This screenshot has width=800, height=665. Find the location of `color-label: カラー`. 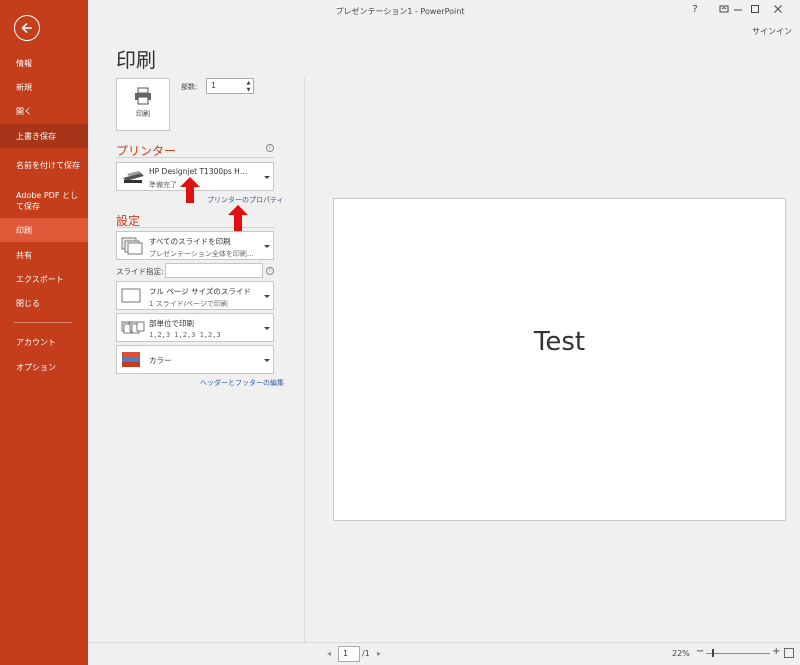

color-label: カラー is located at coordinates (160, 360).